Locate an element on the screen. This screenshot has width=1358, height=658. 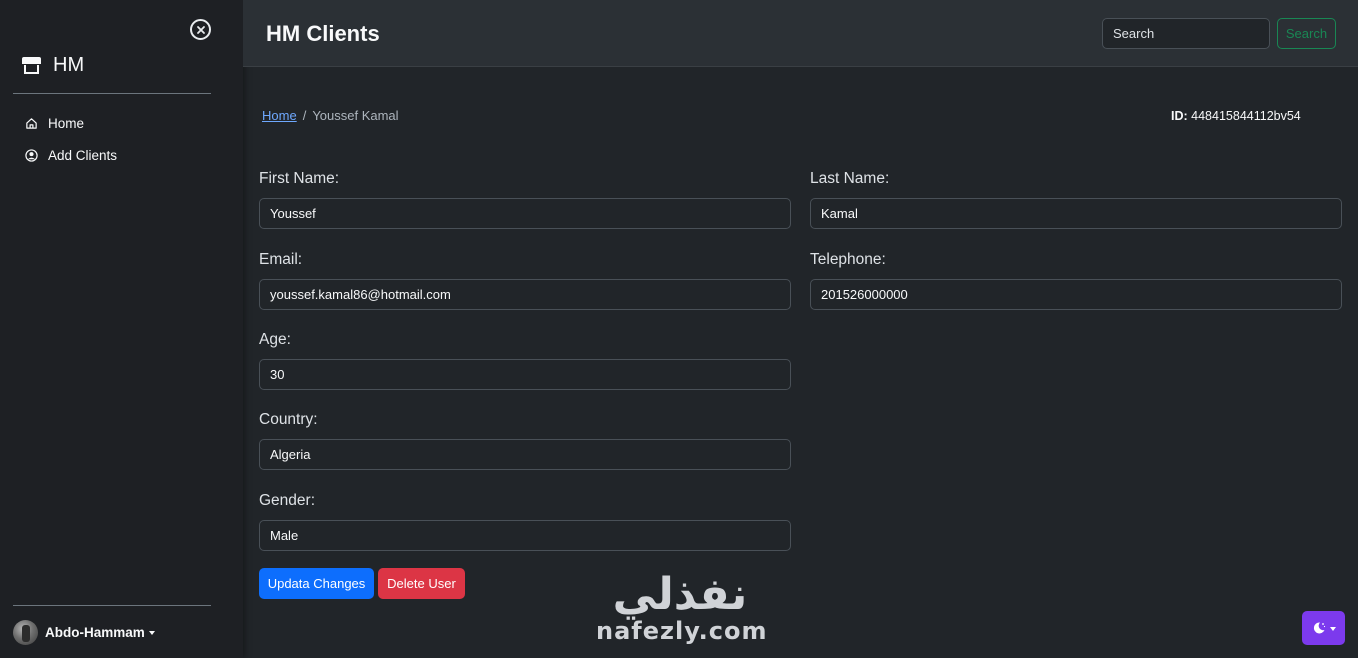
user-menu: Abdo-Hammam is located at coordinates (84, 632).